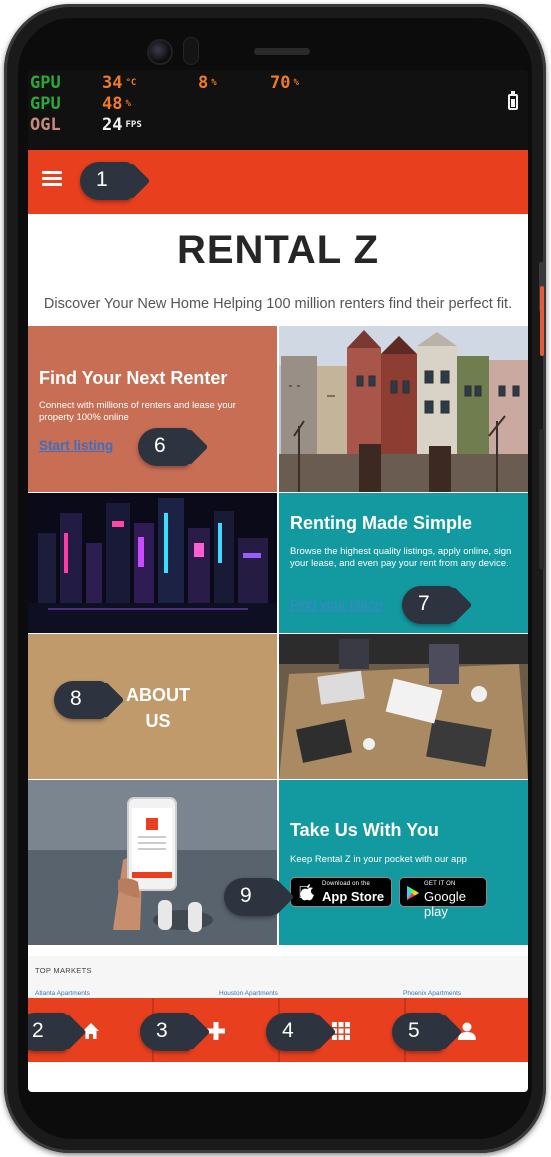 The width and height of the screenshot is (551, 1157). I want to click on city-buildings-illustration, so click(403, 409).